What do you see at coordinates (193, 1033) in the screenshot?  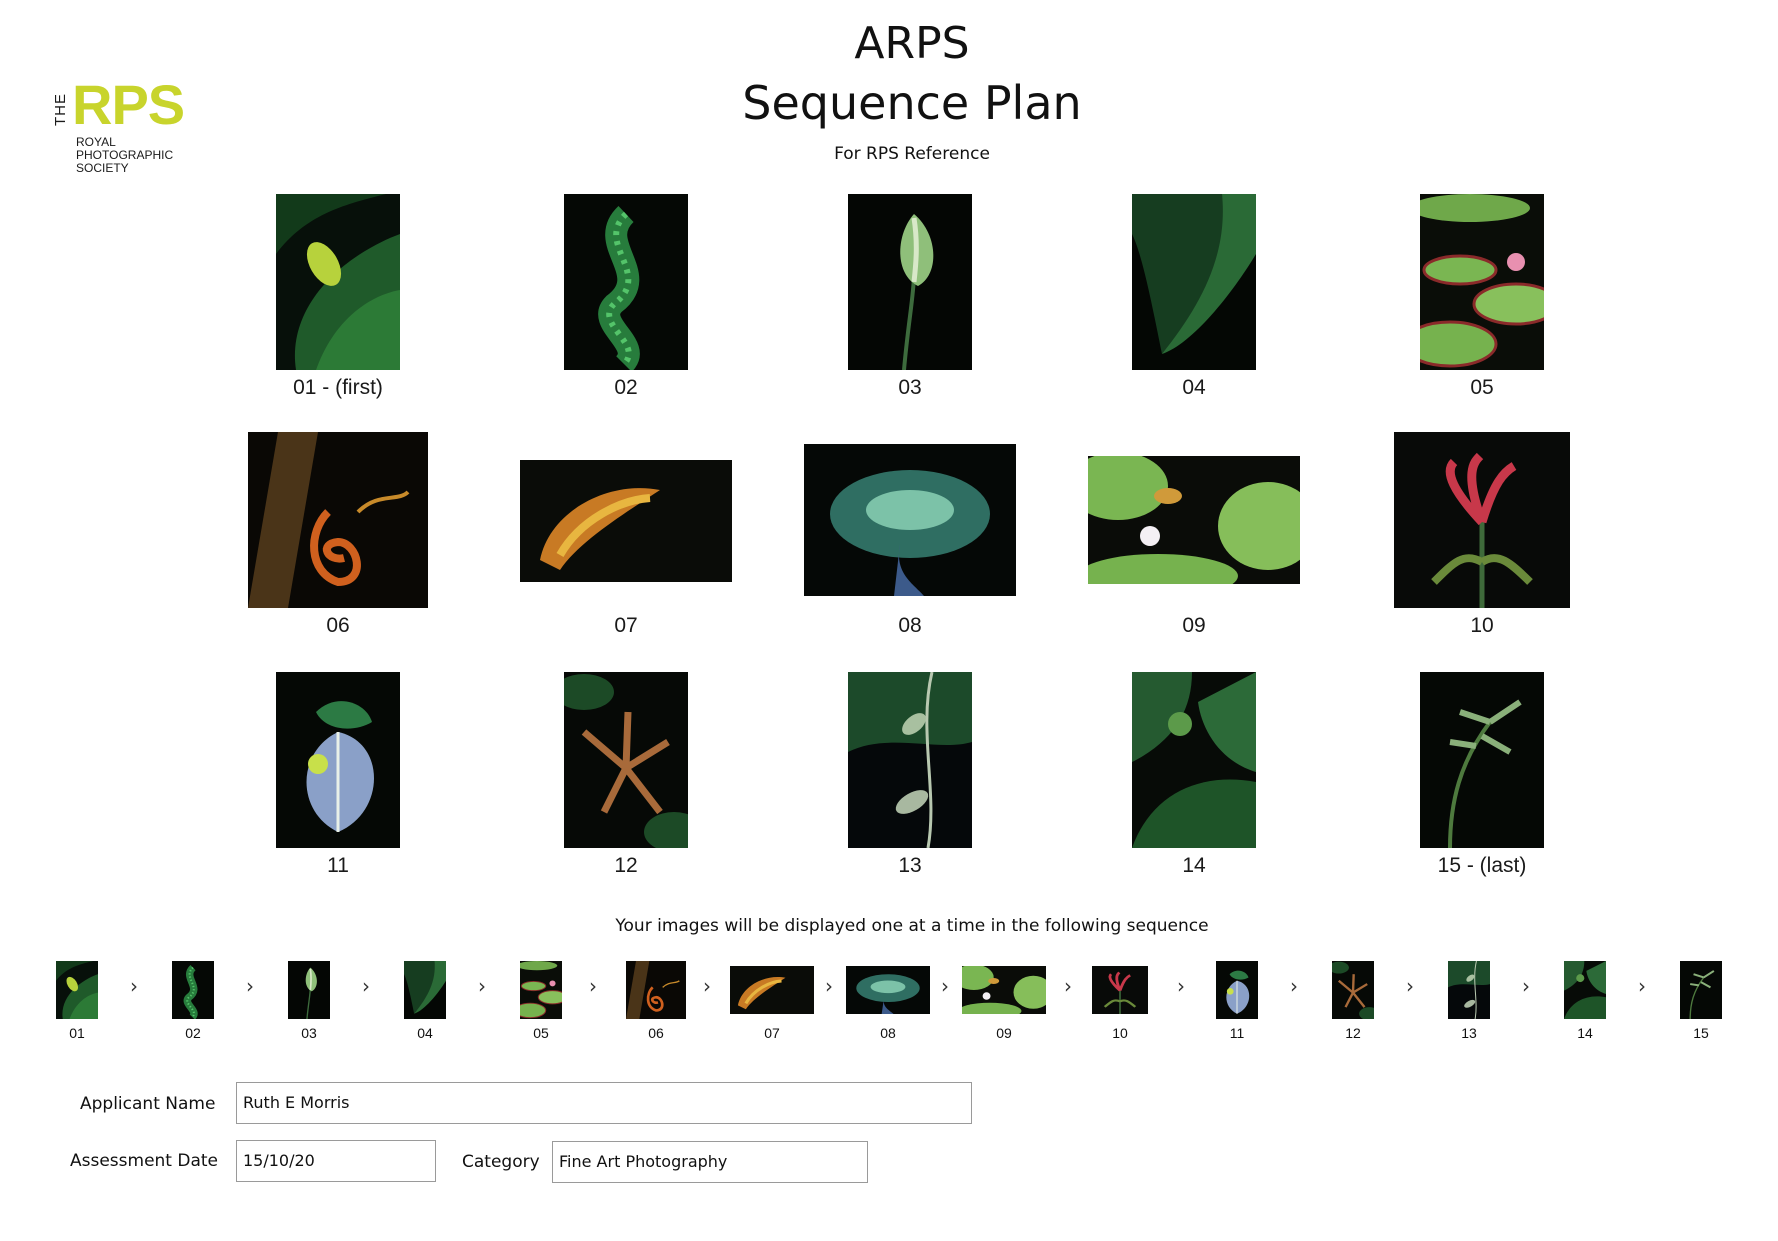 I see `sequence-label-02: 02` at bounding box center [193, 1033].